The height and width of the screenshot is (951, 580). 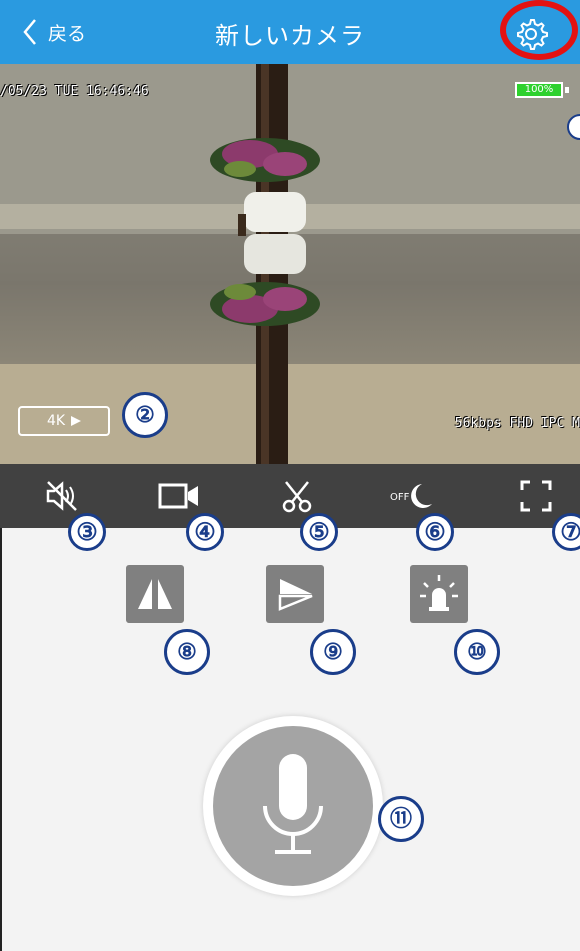 I want to click on settings-highlight, so click(x=539, y=30).